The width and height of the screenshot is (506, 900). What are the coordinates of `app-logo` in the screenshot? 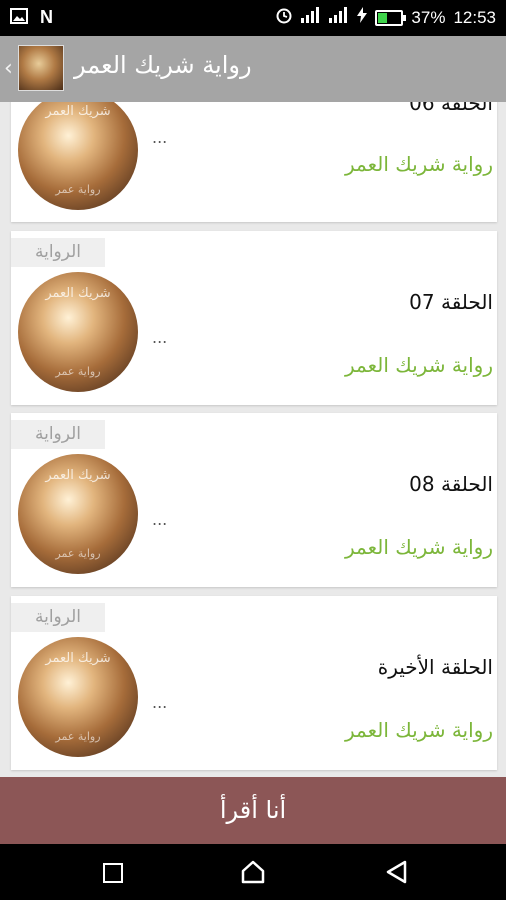 It's located at (41, 68).